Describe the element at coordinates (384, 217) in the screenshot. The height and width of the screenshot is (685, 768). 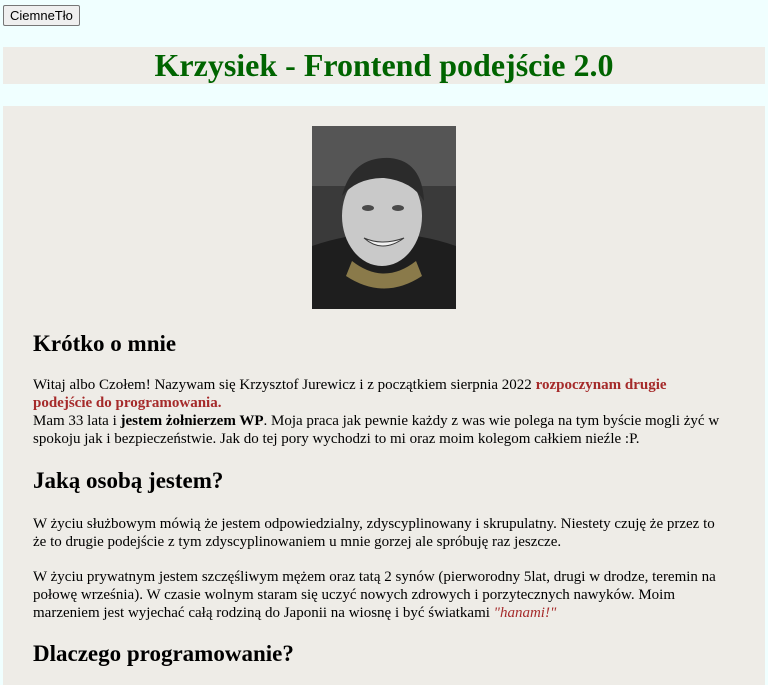
I see `profile-photo` at that location.